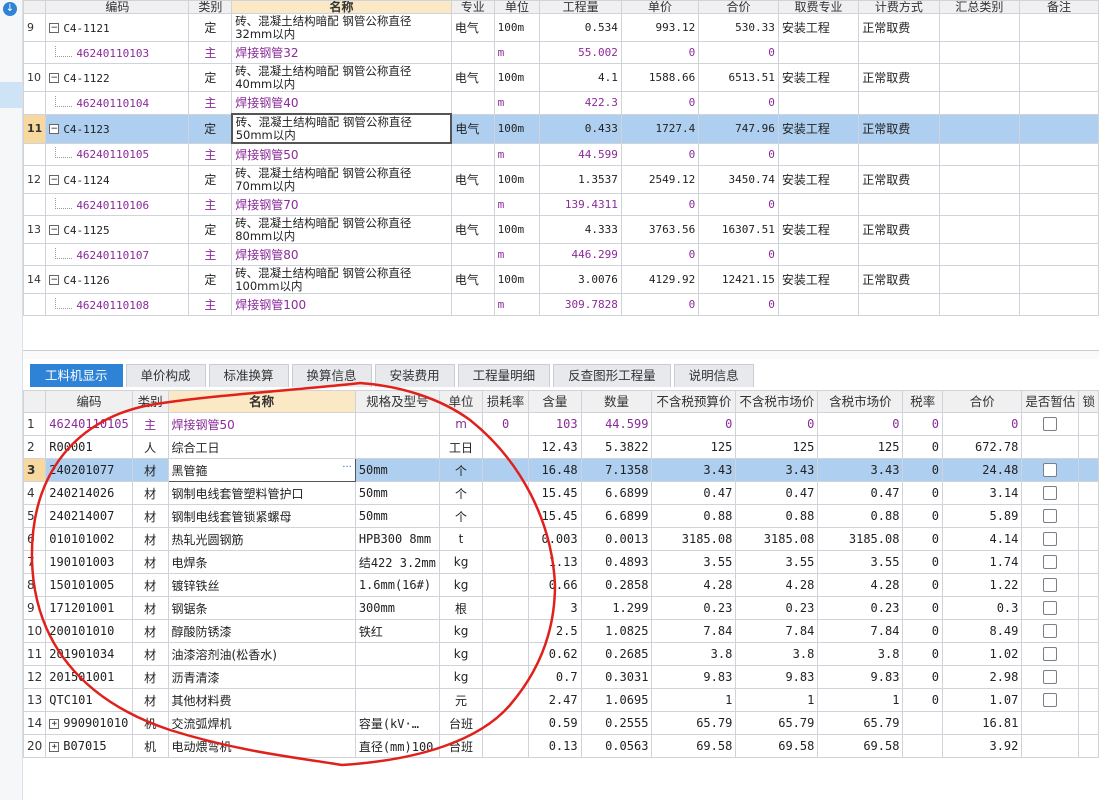  I want to click on tab-5: 安装费用, so click(414, 375).